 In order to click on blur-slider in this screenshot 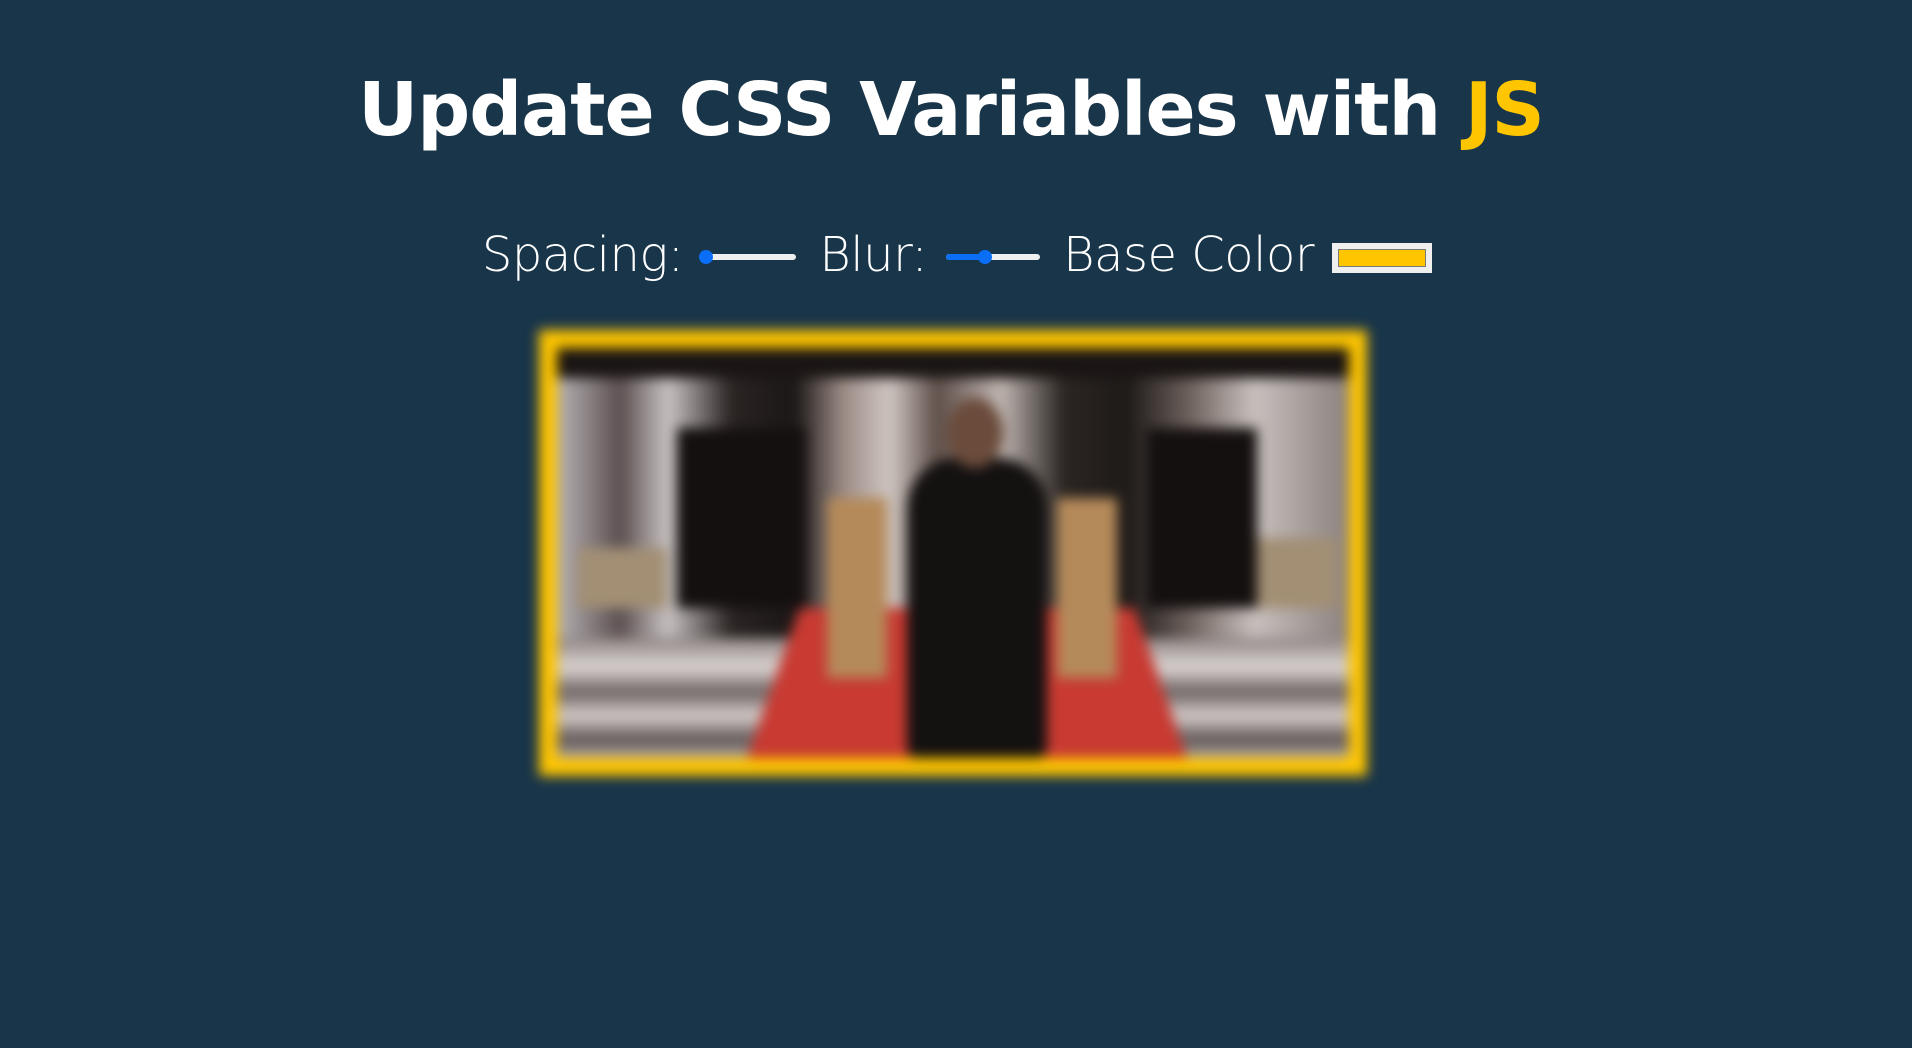, I will do `click(993, 257)`.